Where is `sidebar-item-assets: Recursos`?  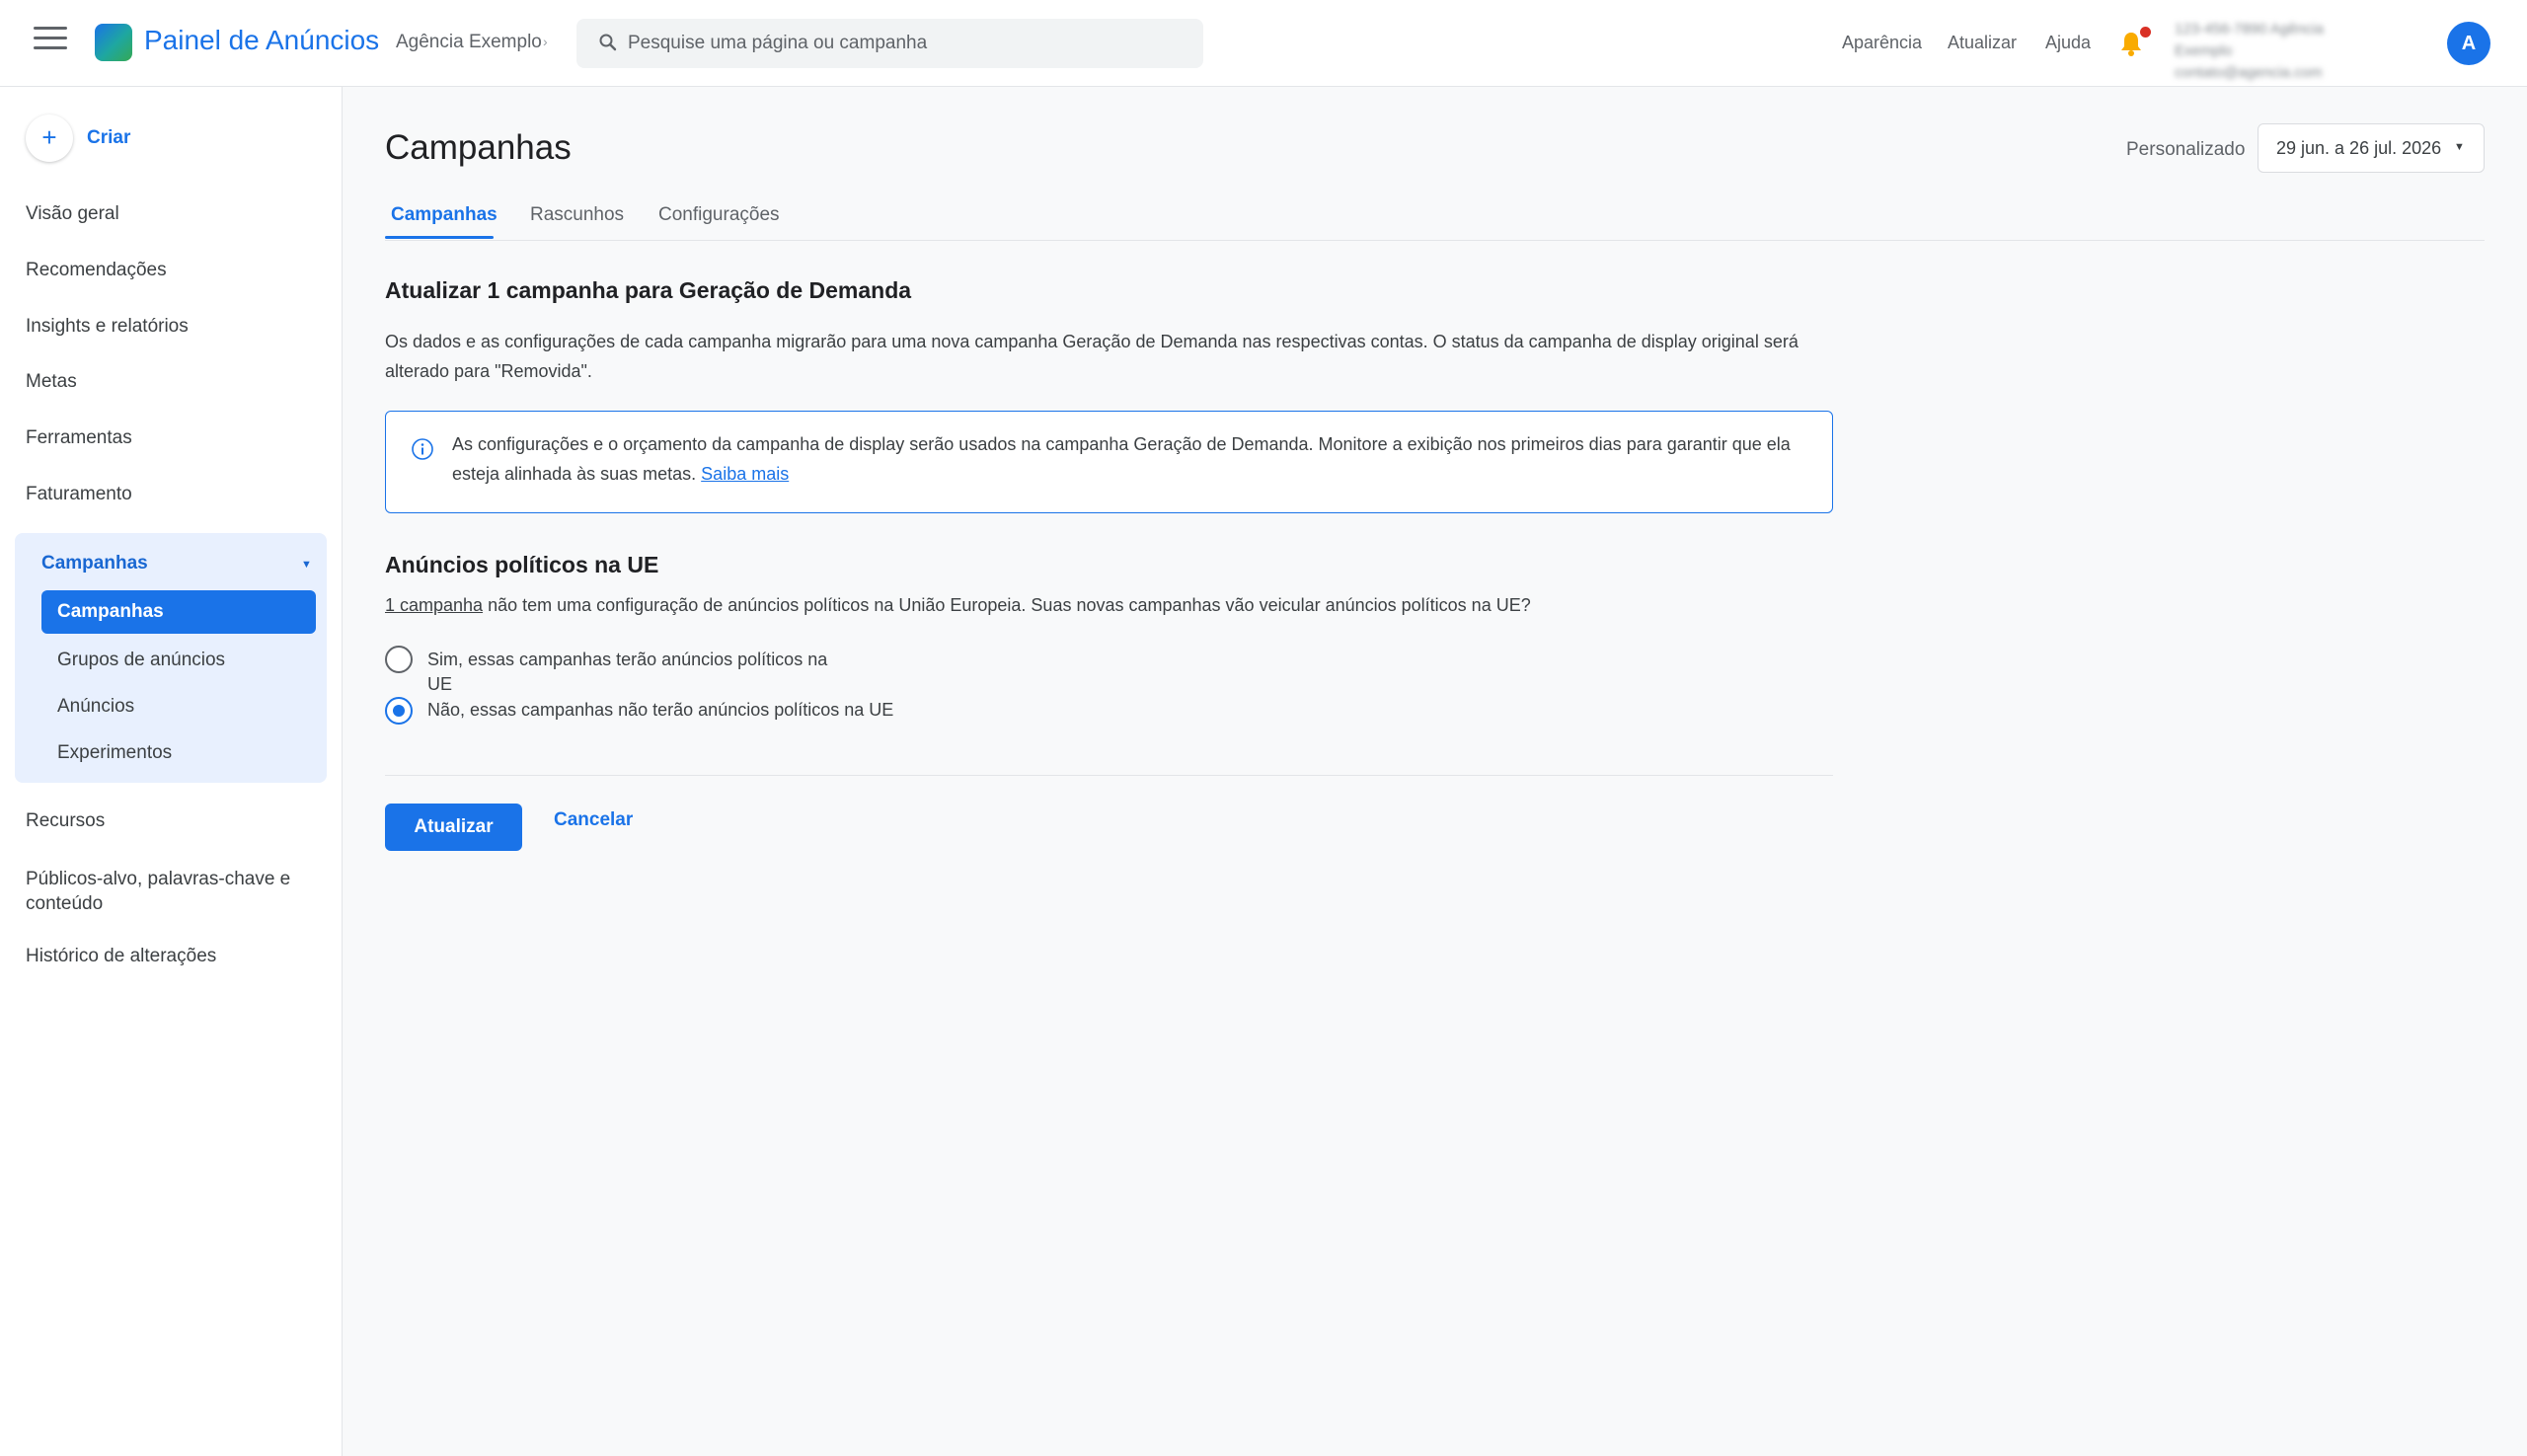
sidebar-item-assets: Recursos is located at coordinates (65, 821).